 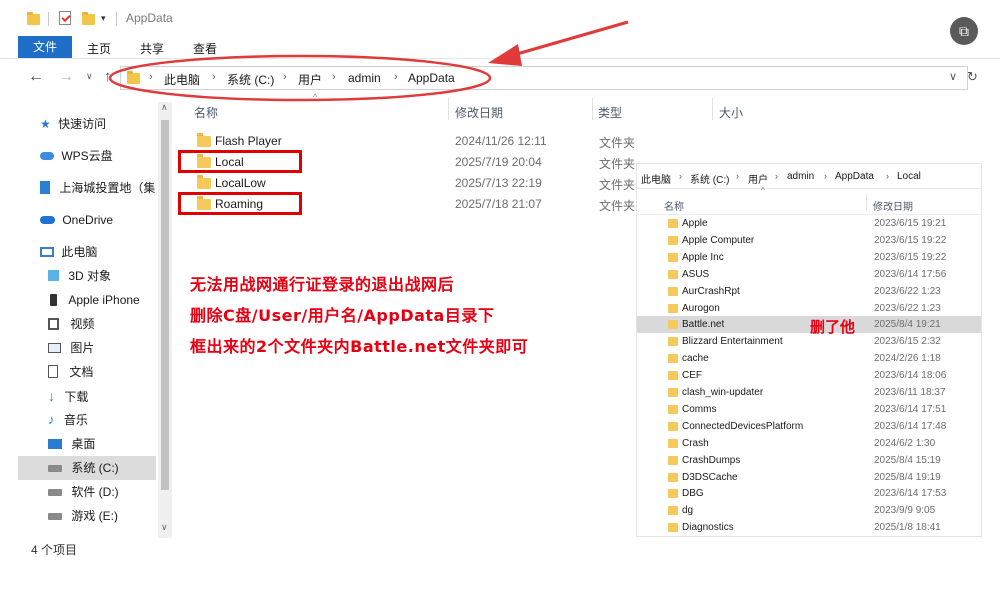 What do you see at coordinates (610, 112) in the screenshot?
I see `column-header-type: 类型` at bounding box center [610, 112].